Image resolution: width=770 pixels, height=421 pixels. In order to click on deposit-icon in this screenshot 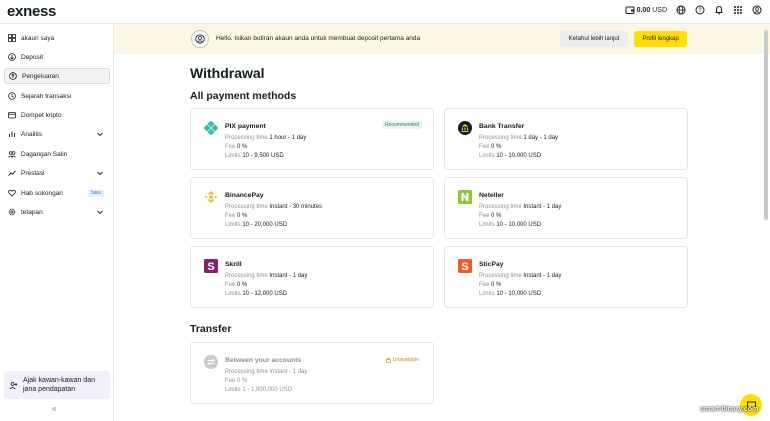, I will do `click(12, 57)`.